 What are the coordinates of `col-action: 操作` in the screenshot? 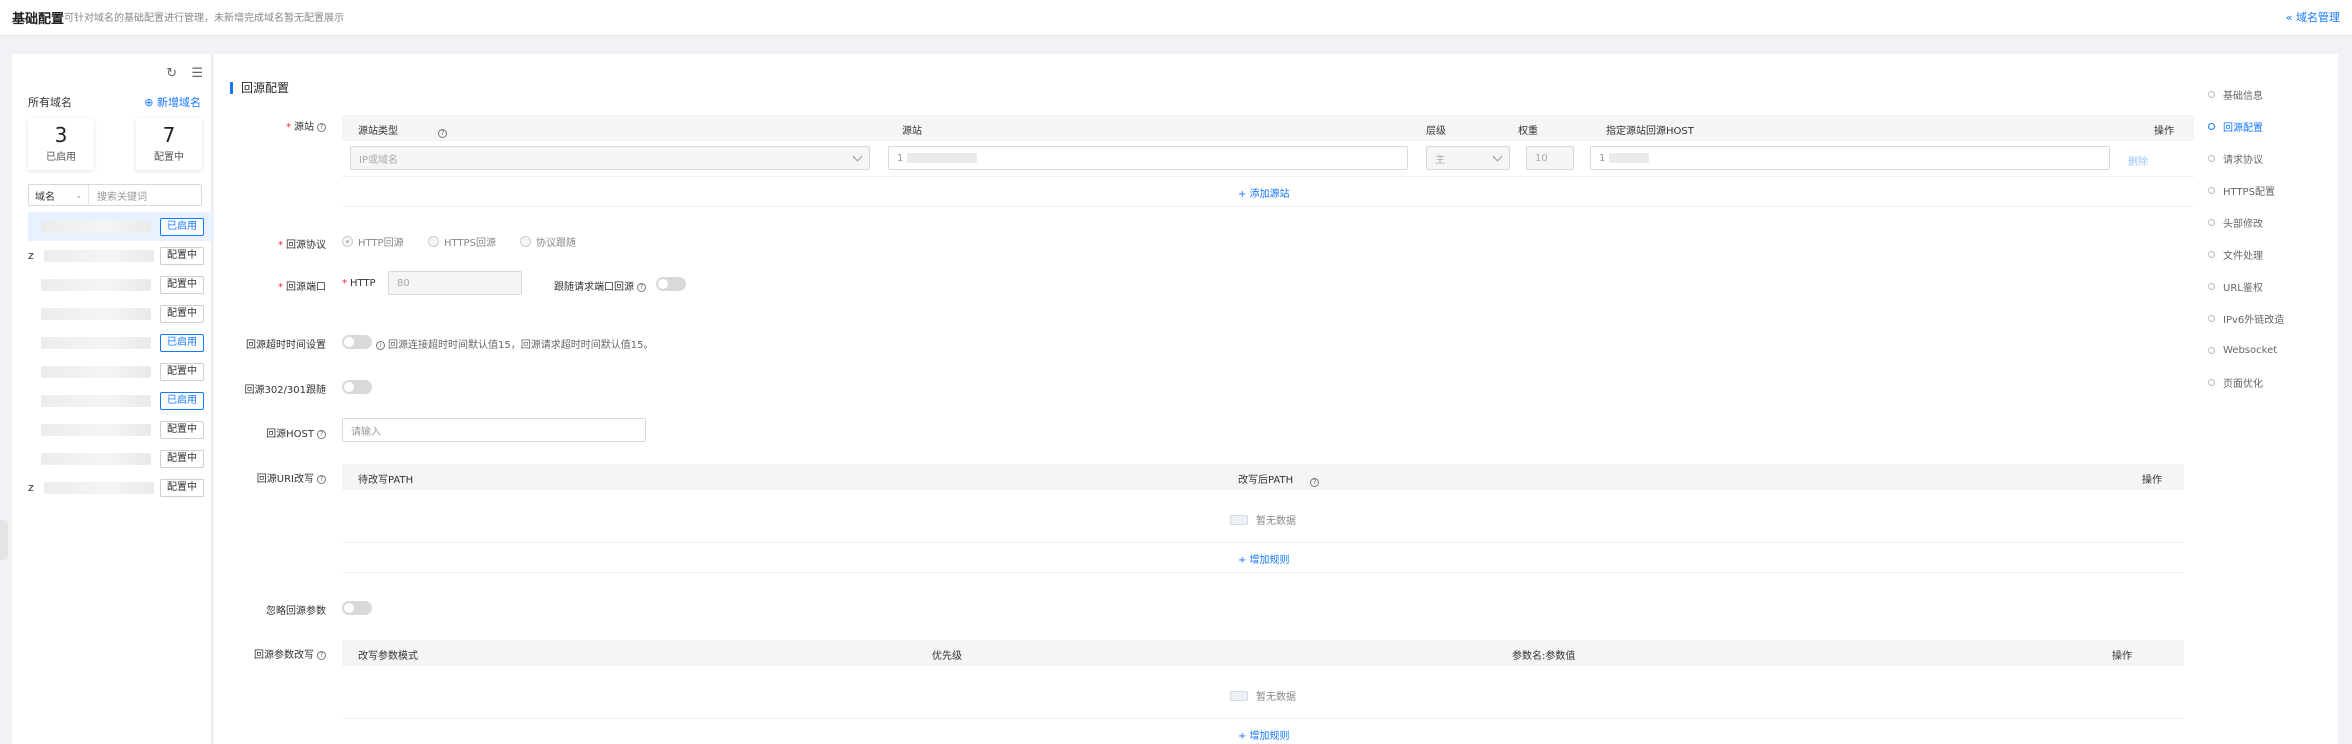 It's located at (2152, 480).